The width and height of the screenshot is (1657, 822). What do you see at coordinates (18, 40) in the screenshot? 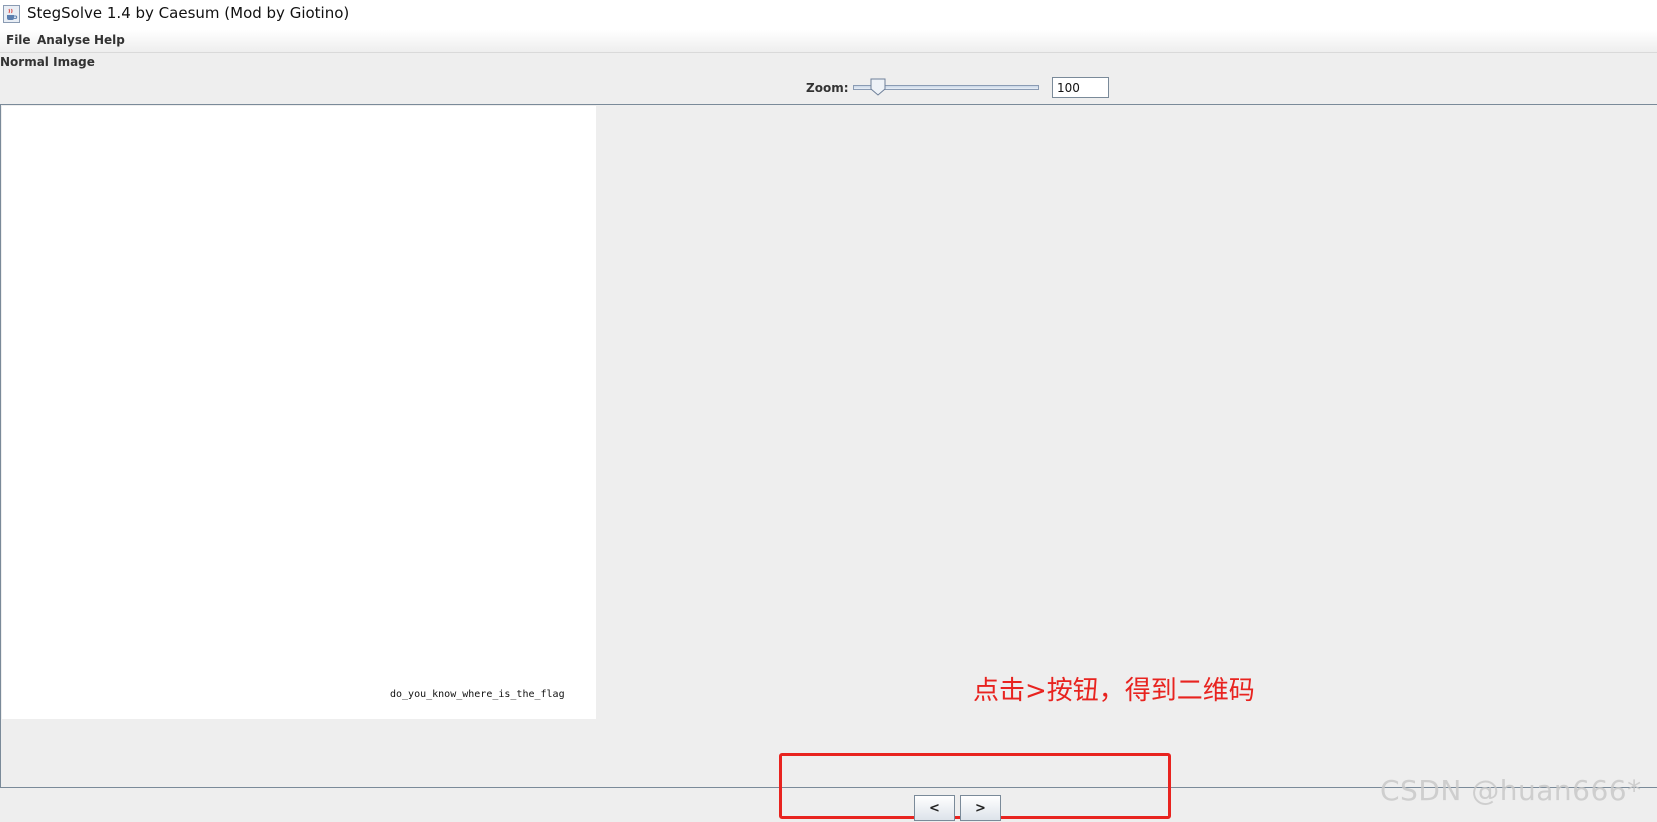
I see `menu-file: File` at bounding box center [18, 40].